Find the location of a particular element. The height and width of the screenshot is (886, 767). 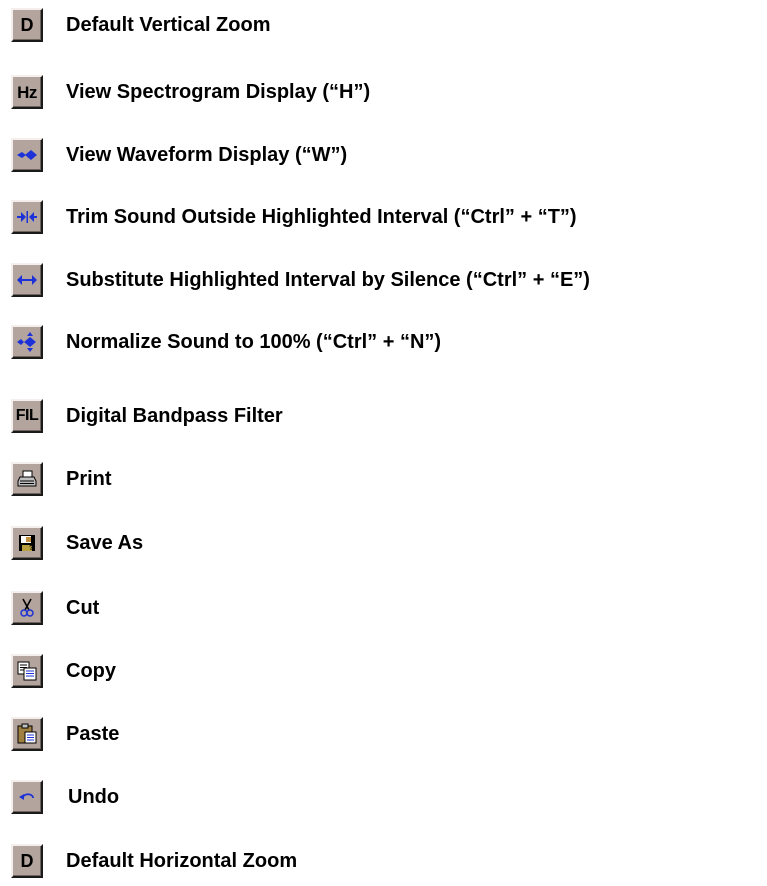

waveform-button is located at coordinates (27, 155).